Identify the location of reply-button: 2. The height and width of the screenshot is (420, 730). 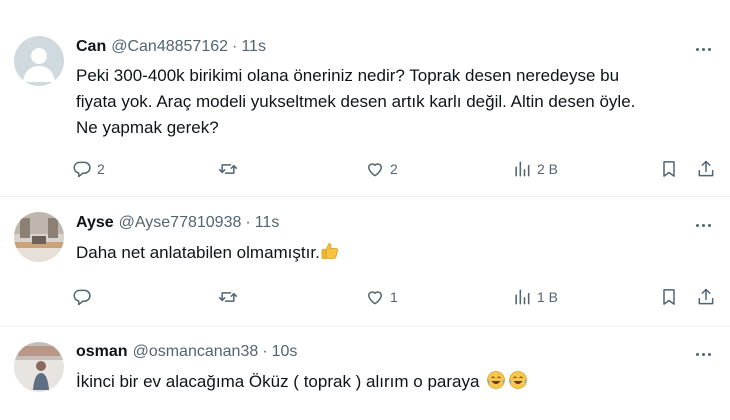
(88, 169).